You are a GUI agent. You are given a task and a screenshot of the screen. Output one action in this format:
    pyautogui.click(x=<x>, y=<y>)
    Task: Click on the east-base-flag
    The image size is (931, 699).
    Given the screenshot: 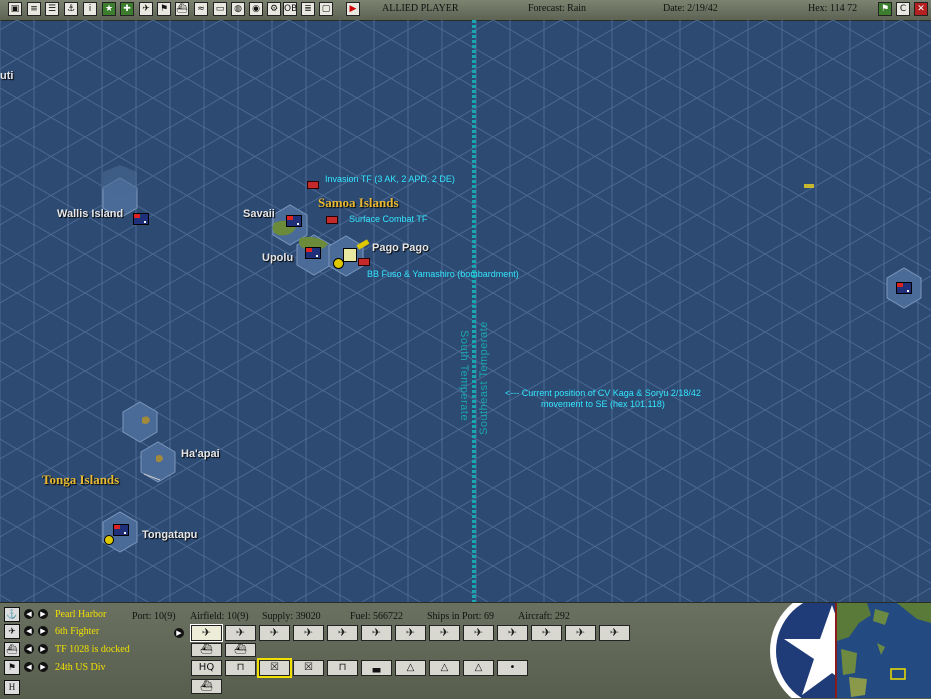 What is the action you would take?
    pyautogui.click(x=904, y=288)
    